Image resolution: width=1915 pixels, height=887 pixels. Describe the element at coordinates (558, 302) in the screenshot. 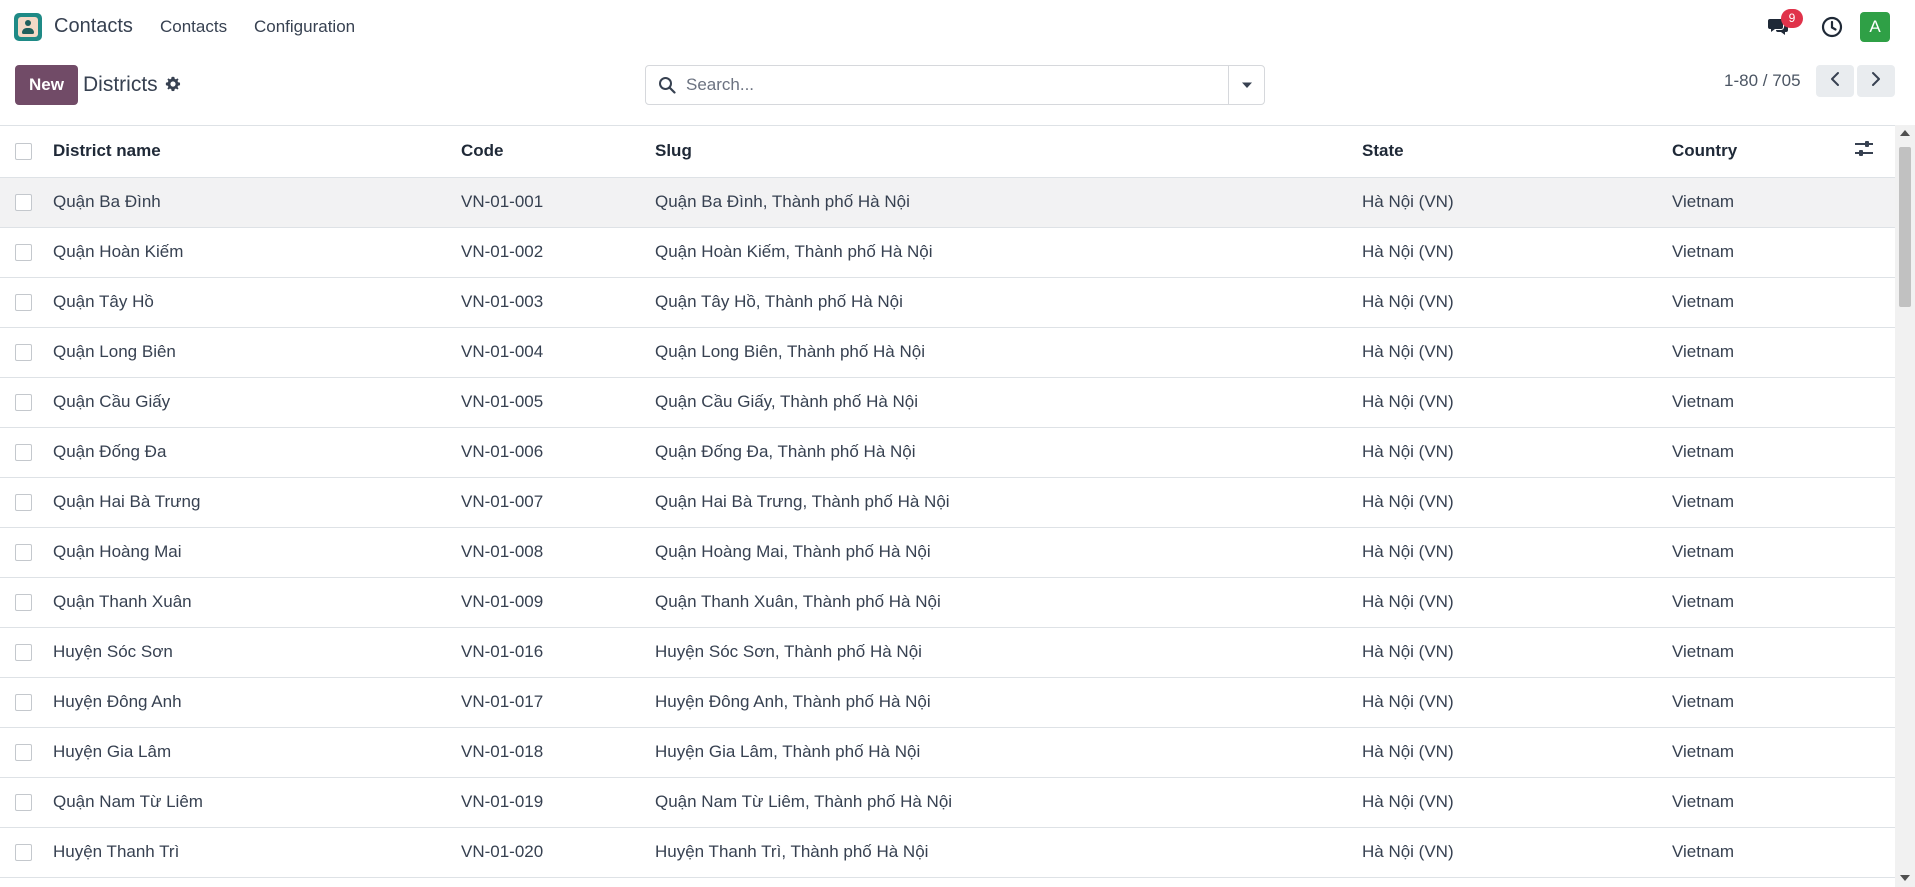

I see `code-cell: VN-01-003` at that location.